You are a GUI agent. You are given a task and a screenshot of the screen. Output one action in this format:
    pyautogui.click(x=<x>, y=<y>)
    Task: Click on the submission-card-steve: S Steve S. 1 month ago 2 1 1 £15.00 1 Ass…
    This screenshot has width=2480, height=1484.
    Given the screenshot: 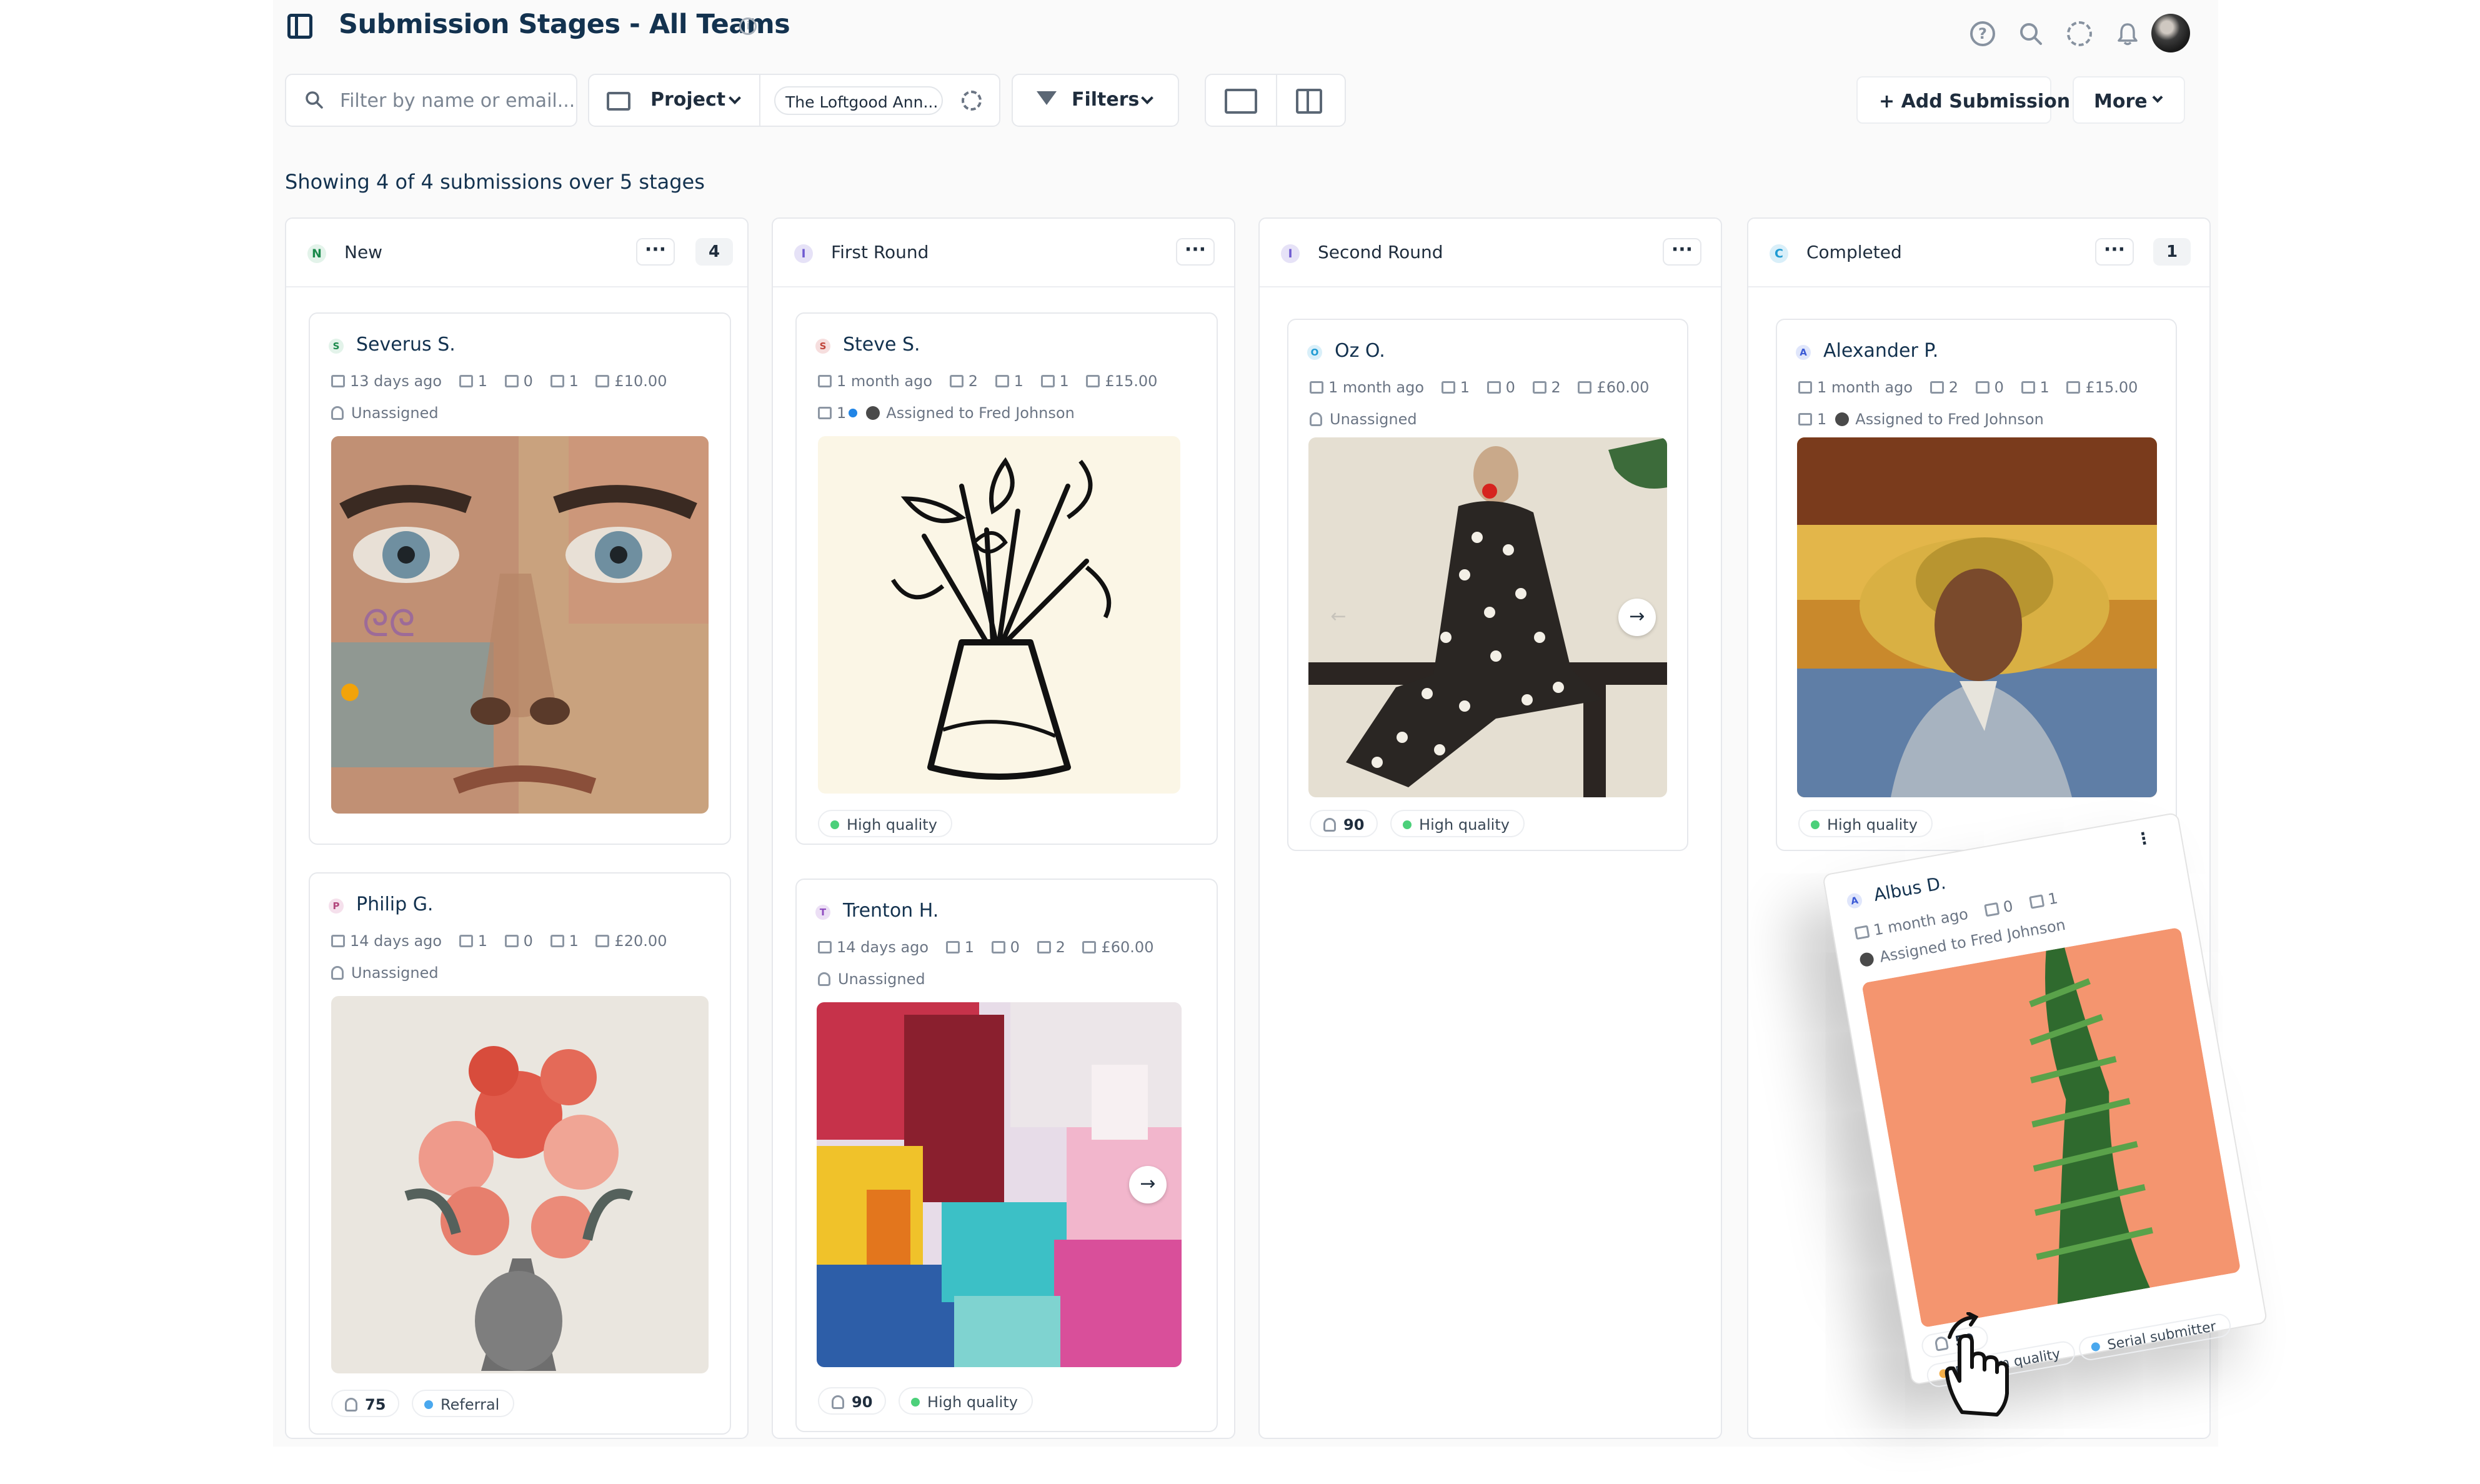 What is the action you would take?
    pyautogui.click(x=1006, y=578)
    